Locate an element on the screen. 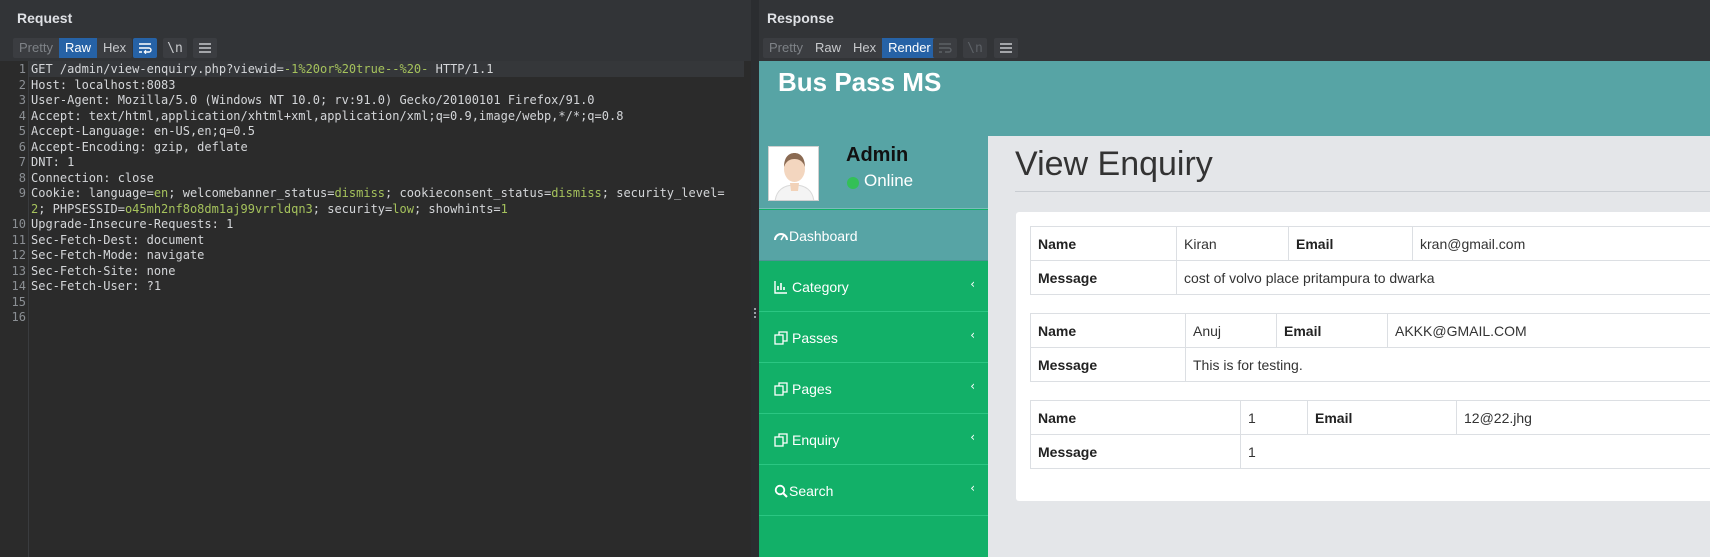 The image size is (1710, 557). code-text: DNT: 1 is located at coordinates (53, 162).